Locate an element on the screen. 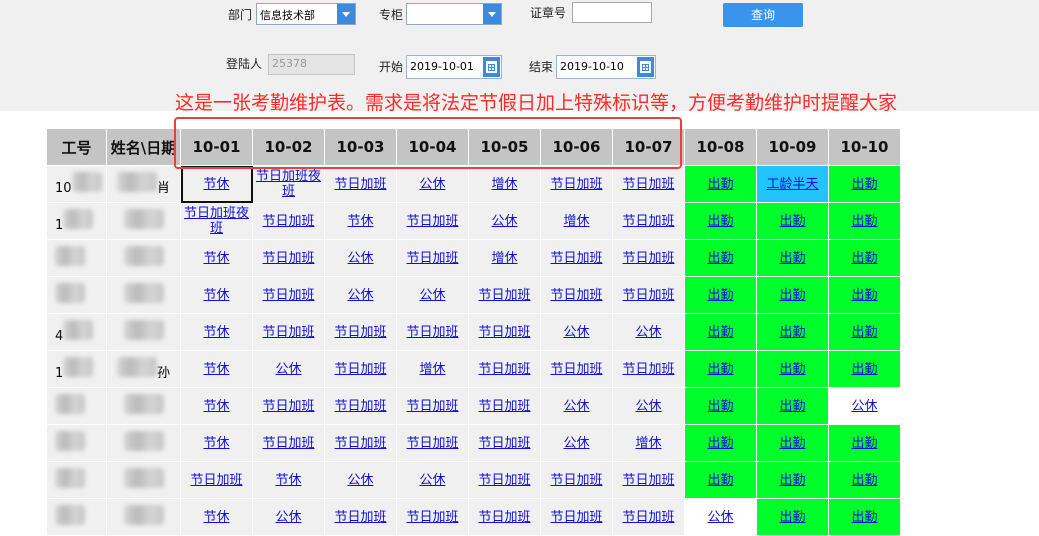  dept-select: 信息技术部 is located at coordinates (306, 14).